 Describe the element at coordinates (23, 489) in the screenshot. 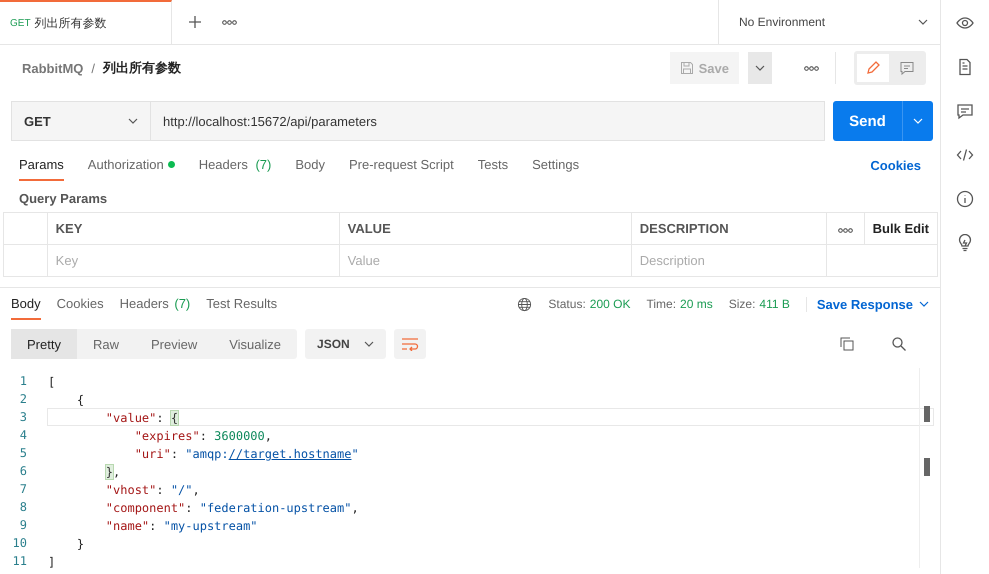

I see `line-number: 7` at that location.